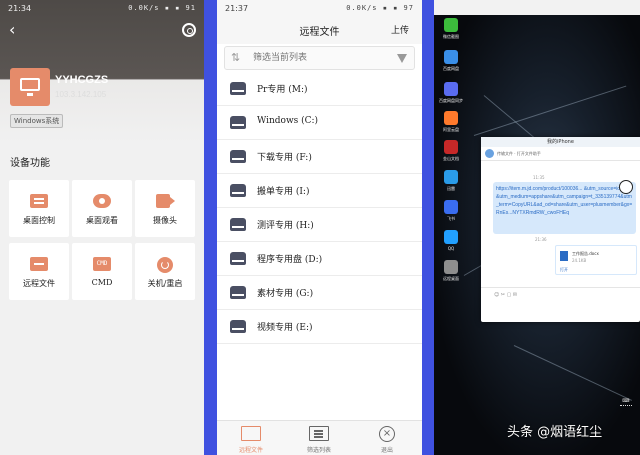 This screenshot has width=640, height=455. I want to click on drive-label: 下载专用 (F:), so click(284, 158).